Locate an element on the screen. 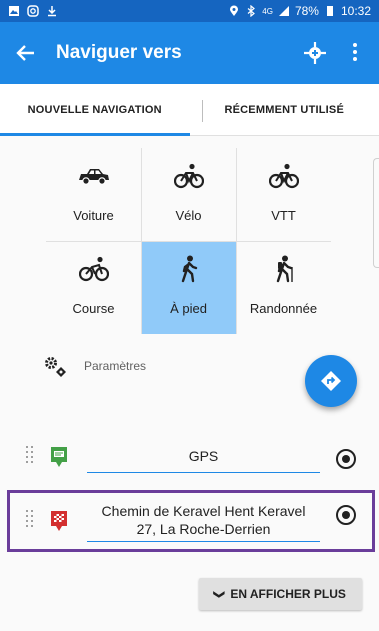 Image resolution: width=379 pixels, height=631 pixels. mode-walk: À pied is located at coordinates (188, 287).